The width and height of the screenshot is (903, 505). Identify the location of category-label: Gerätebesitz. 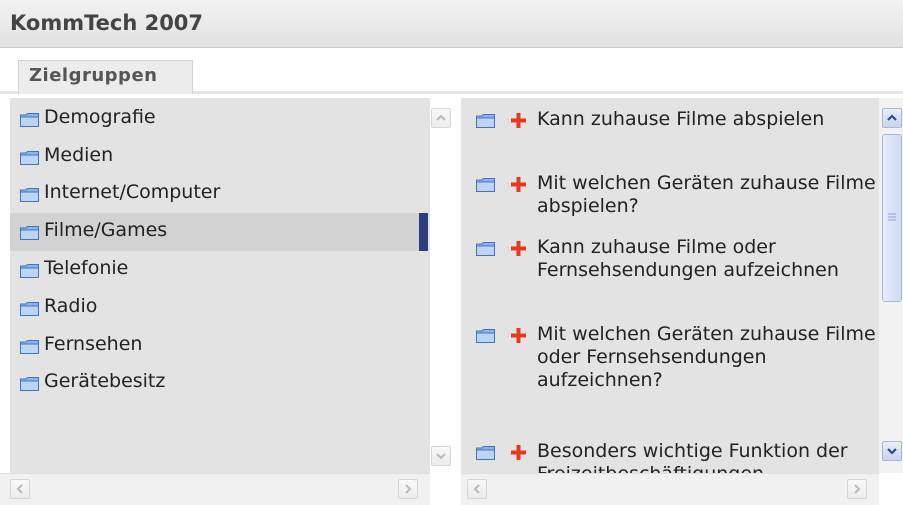
(105, 381).